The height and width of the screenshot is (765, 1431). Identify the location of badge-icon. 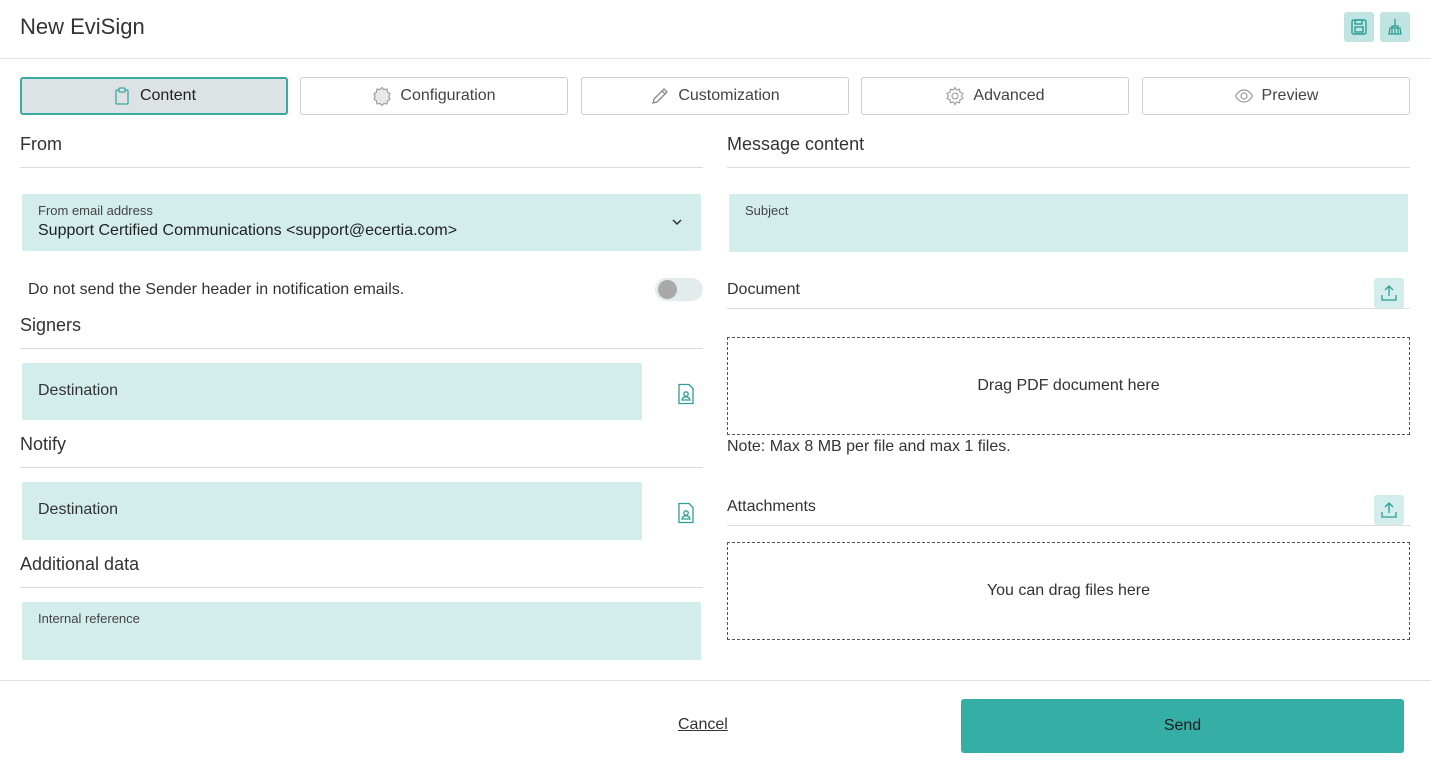
(382, 96).